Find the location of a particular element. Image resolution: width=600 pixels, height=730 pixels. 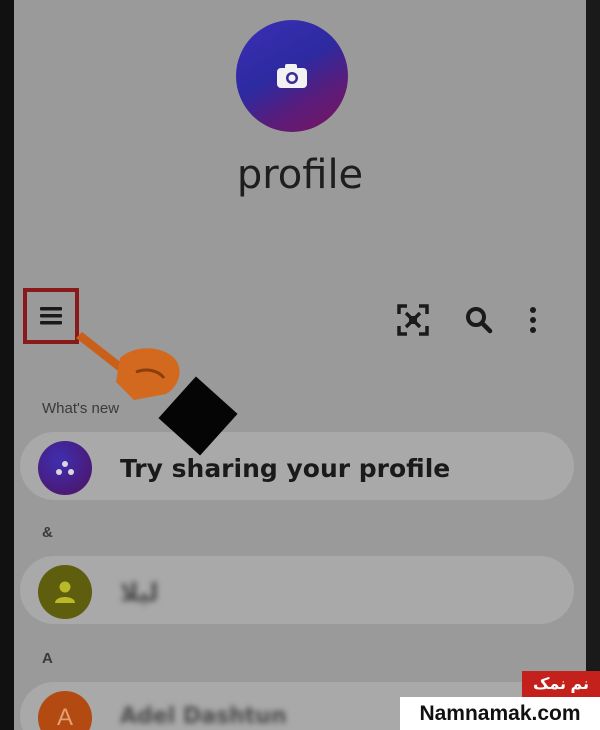

search-button is located at coordinates (479, 320).